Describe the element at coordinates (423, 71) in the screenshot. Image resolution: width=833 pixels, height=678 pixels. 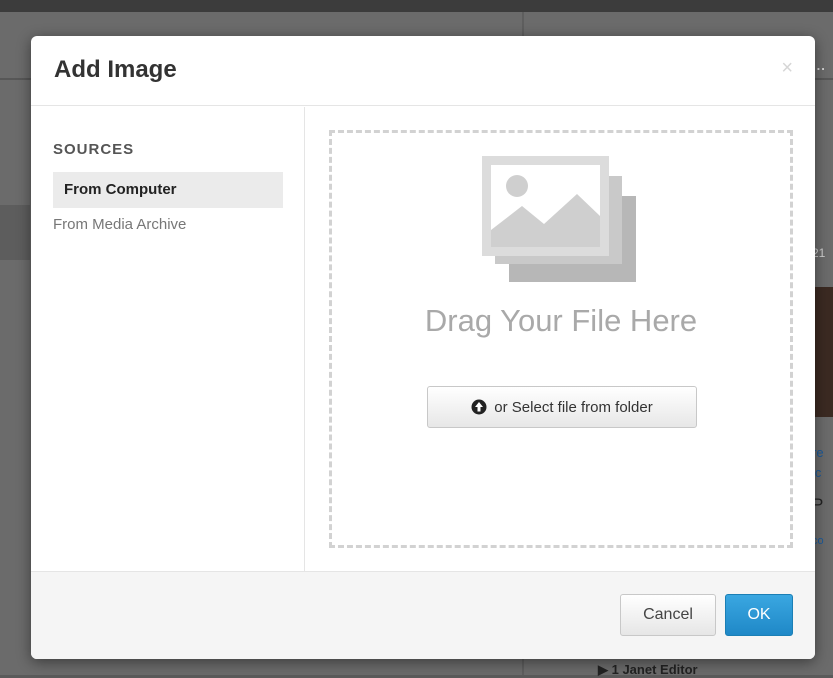
I see `dialog-header: Add Image ×` at that location.